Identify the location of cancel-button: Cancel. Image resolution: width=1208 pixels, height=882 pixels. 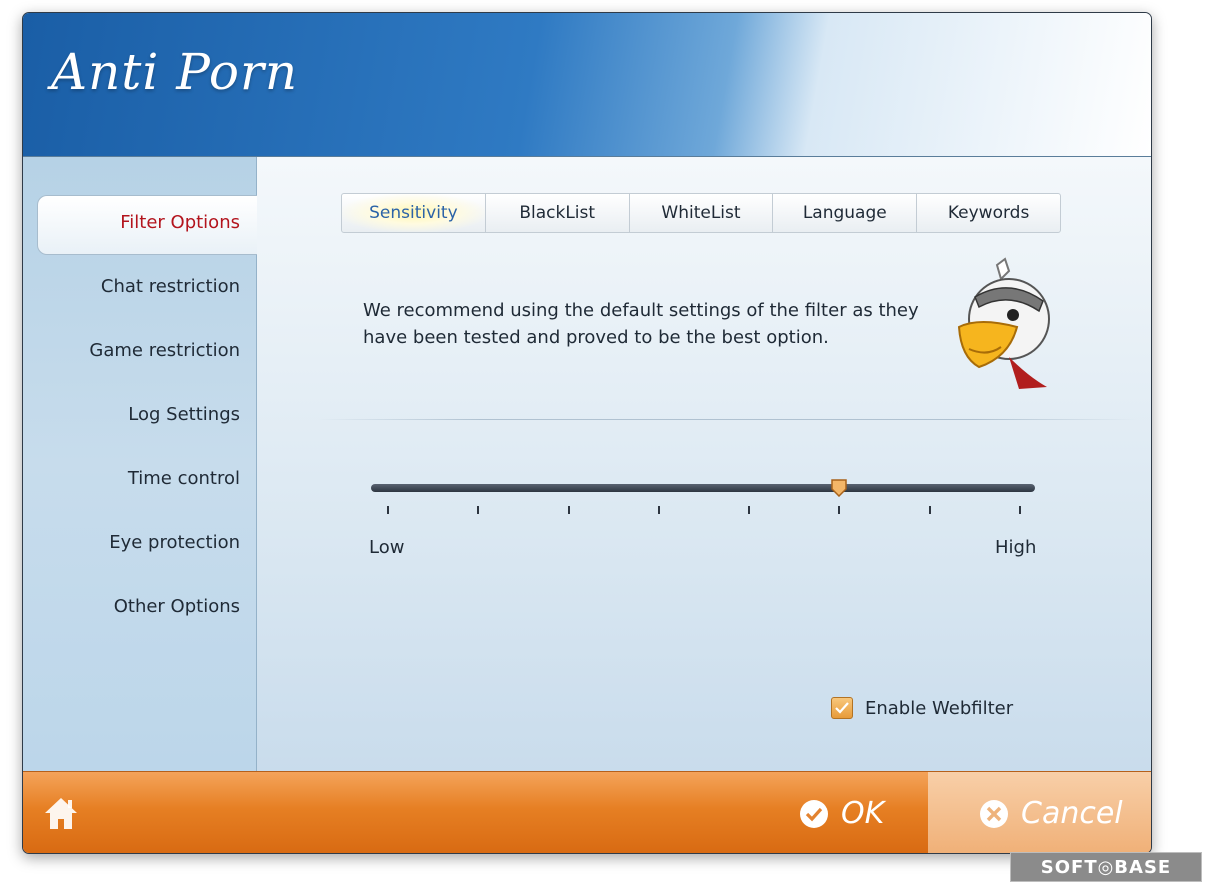
(1051, 813).